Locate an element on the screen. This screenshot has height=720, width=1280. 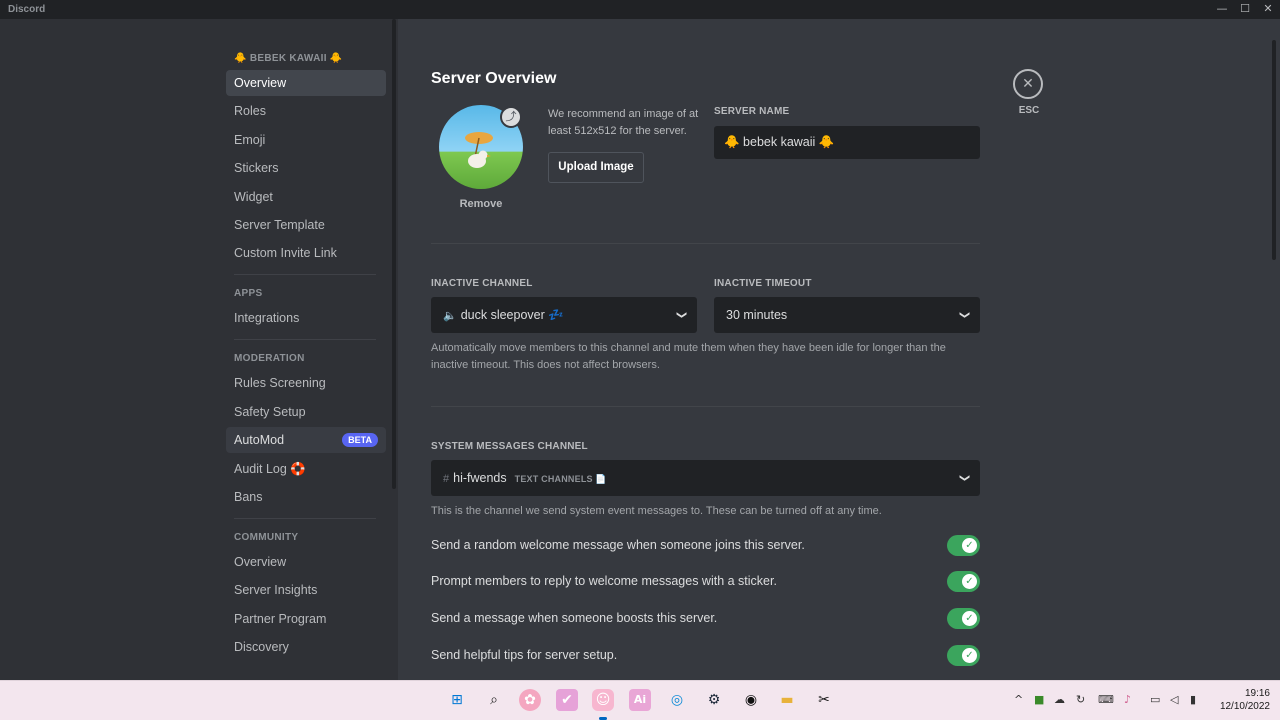
inactive-timeout-select: 30 minutes ❯ is located at coordinates (847, 315).